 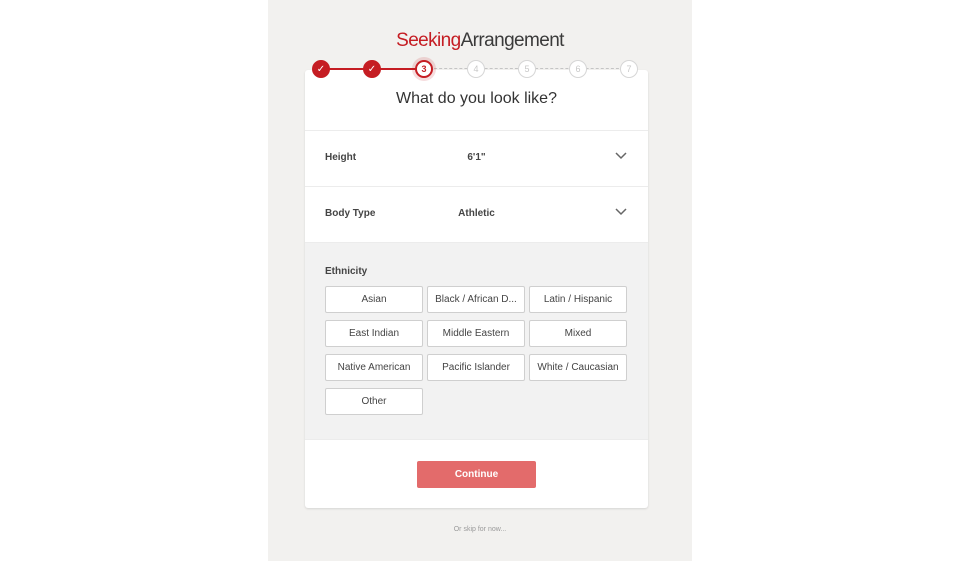 What do you see at coordinates (578, 69) in the screenshot?
I see `step-6: 6` at bounding box center [578, 69].